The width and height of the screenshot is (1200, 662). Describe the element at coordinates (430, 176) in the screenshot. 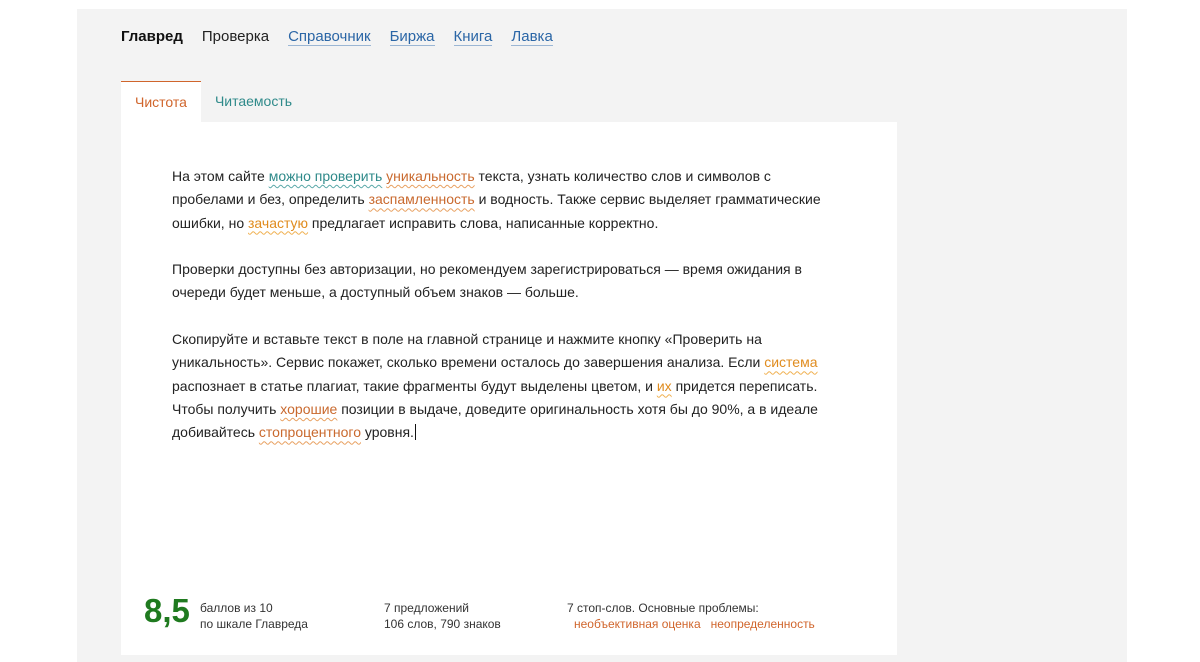

I see `highlight-word: уникальность` at that location.